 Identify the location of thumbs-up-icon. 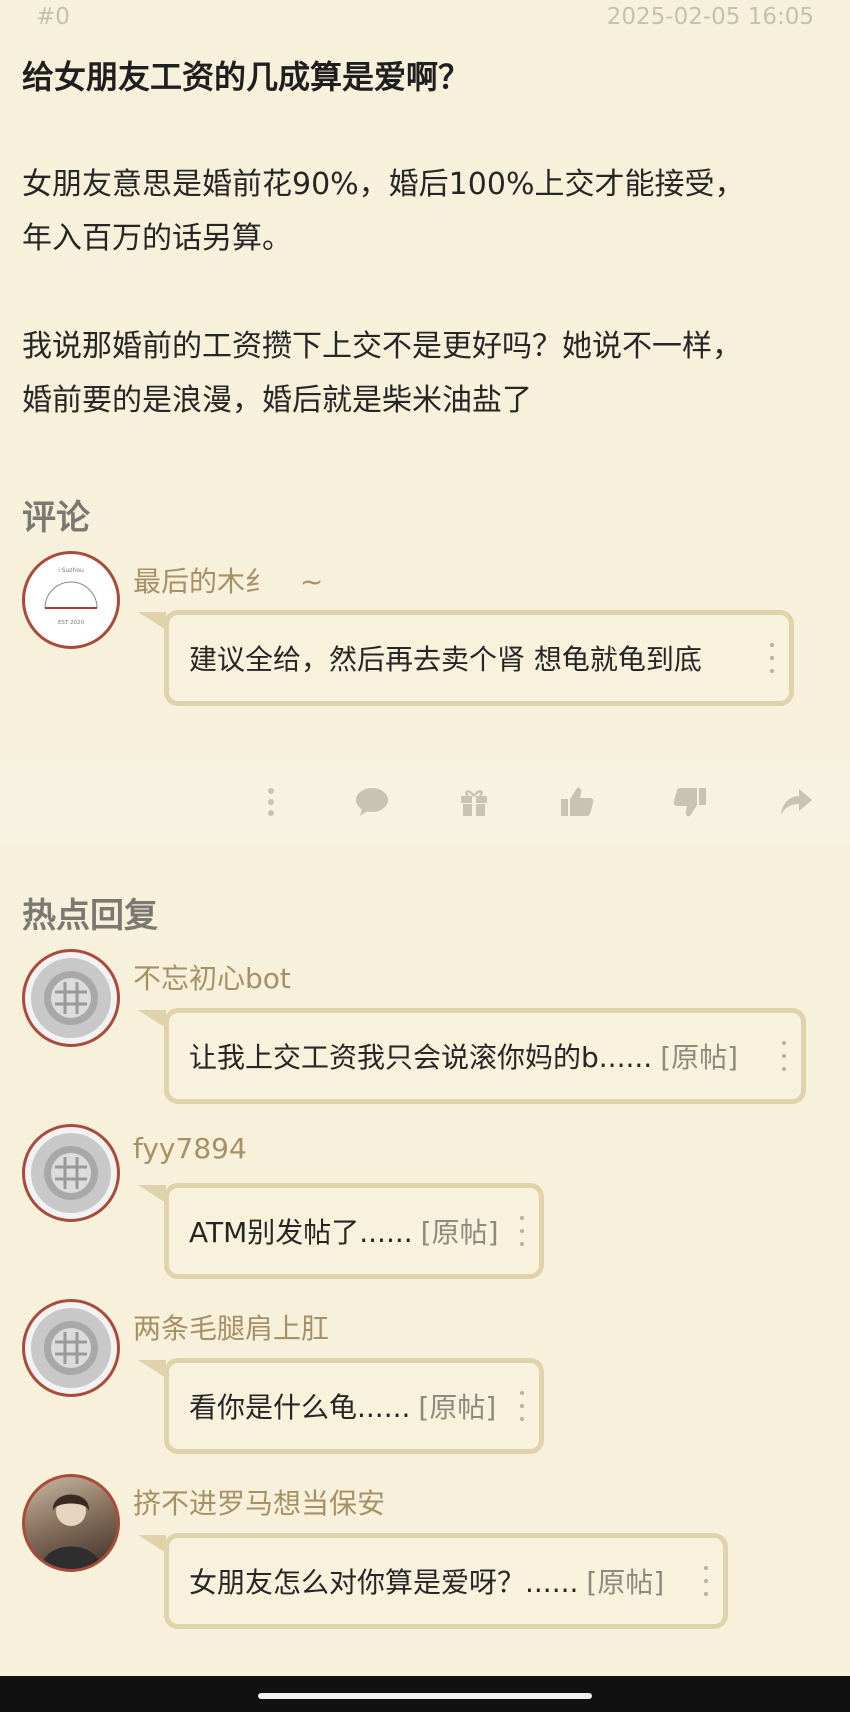
(577, 802).